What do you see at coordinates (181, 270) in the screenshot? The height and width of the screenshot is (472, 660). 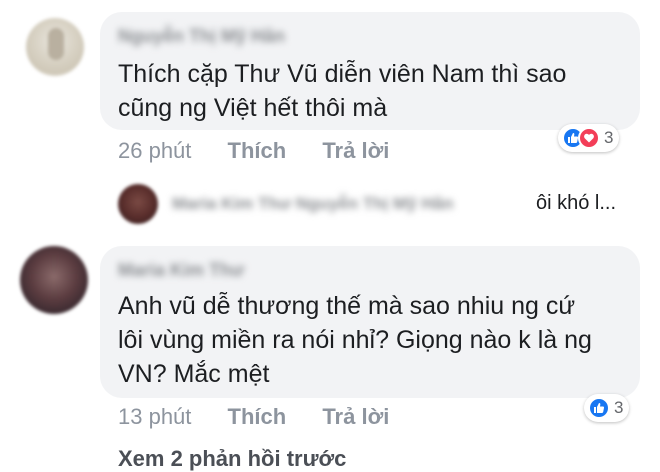 I see `comment-author: Maria Kim Thư` at bounding box center [181, 270].